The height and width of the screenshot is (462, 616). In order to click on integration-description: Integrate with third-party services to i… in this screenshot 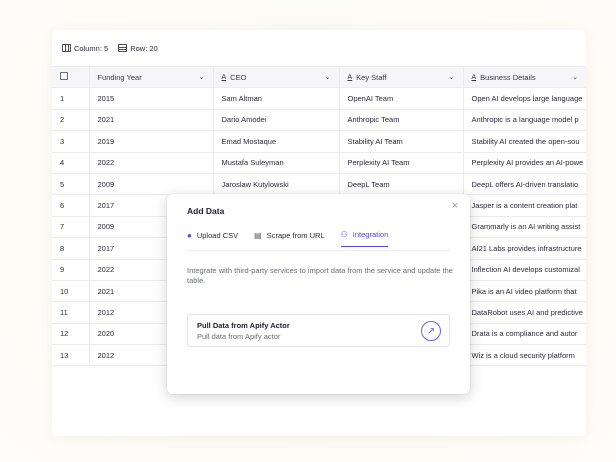, I will do `click(320, 275)`.